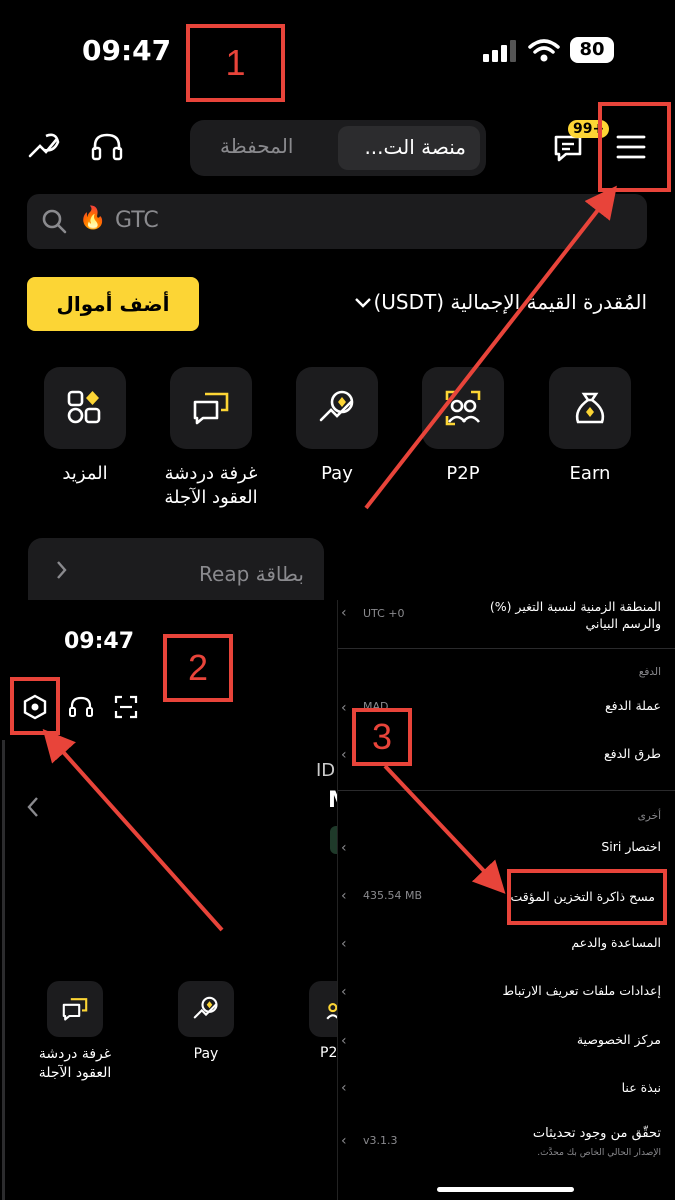 The height and width of the screenshot is (1200, 675). What do you see at coordinates (444, 829) in the screenshot?
I see `arrow-to-clear-cache` at bounding box center [444, 829].